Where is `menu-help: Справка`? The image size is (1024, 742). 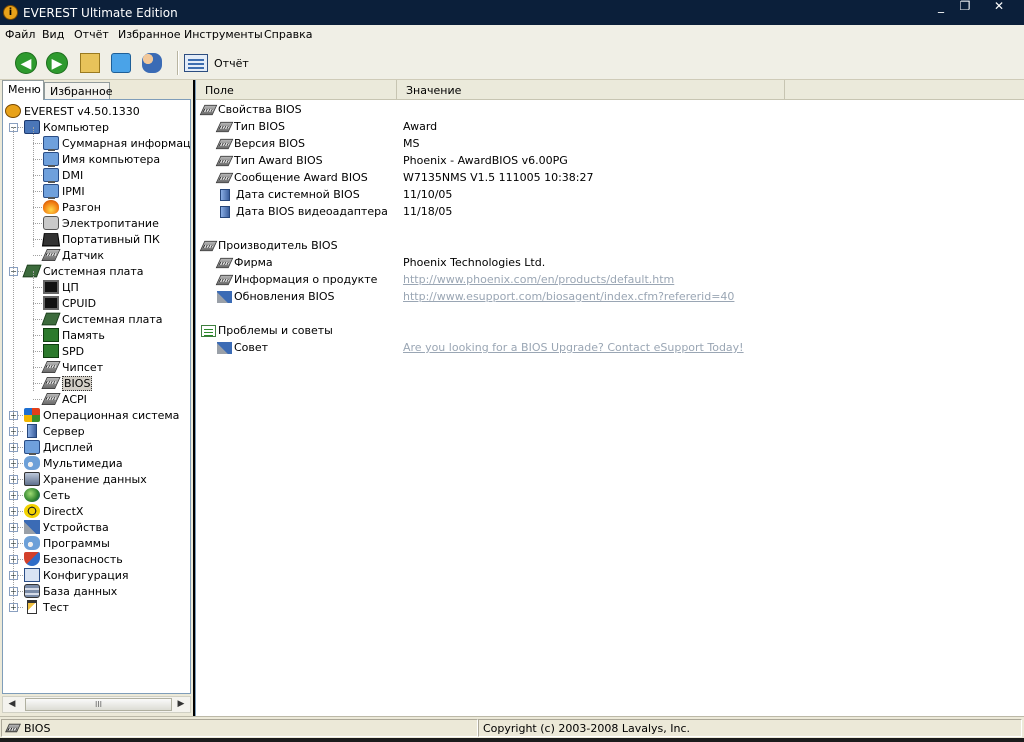 menu-help: Справка is located at coordinates (288, 34).